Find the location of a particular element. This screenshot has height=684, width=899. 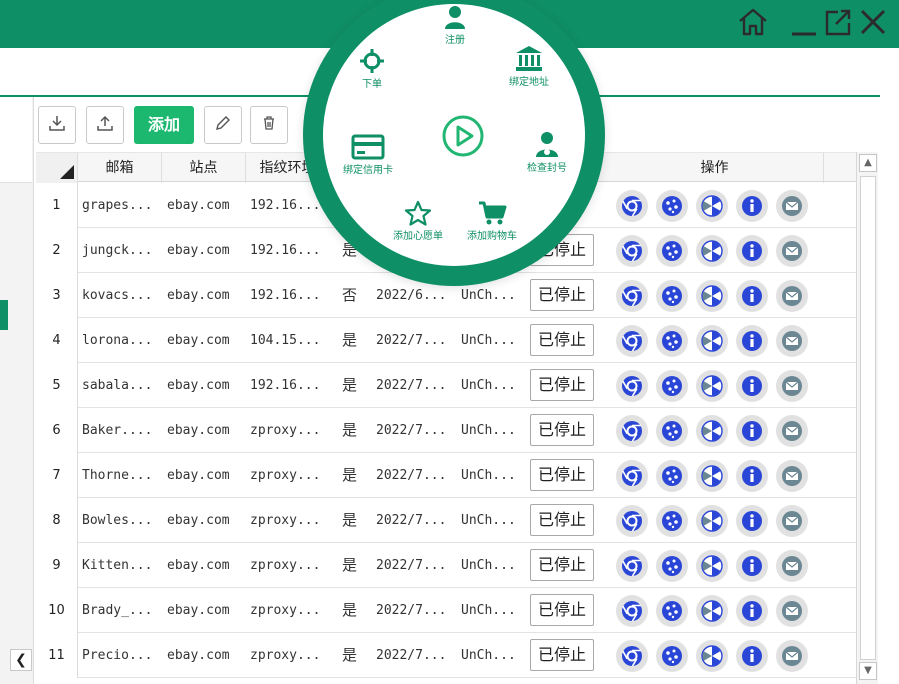

minimize-icon is located at coordinates (804, 22).